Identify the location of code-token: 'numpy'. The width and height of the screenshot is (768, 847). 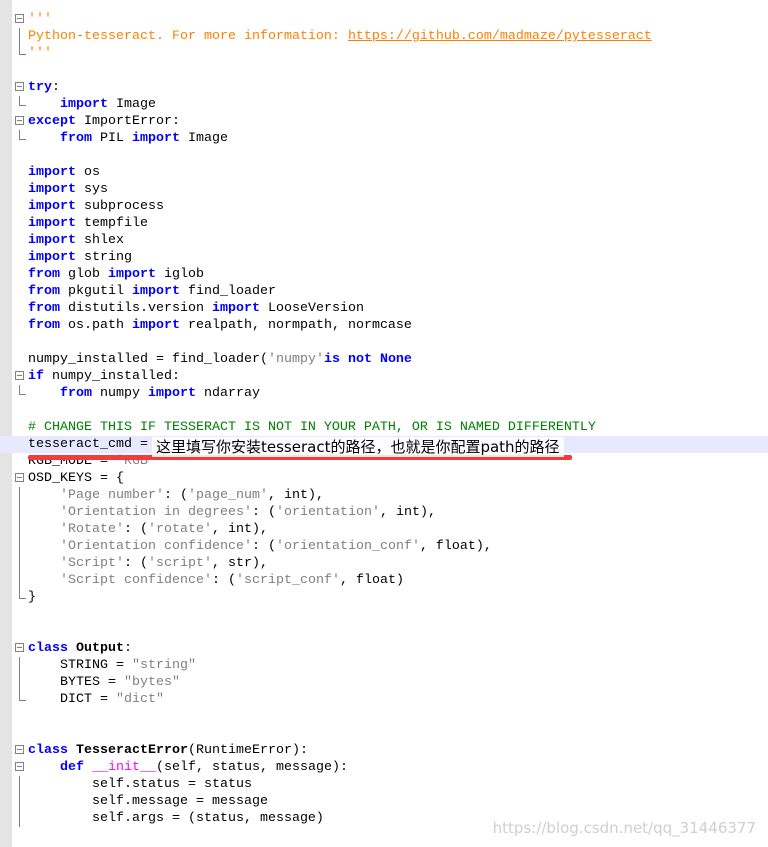
(295, 359).